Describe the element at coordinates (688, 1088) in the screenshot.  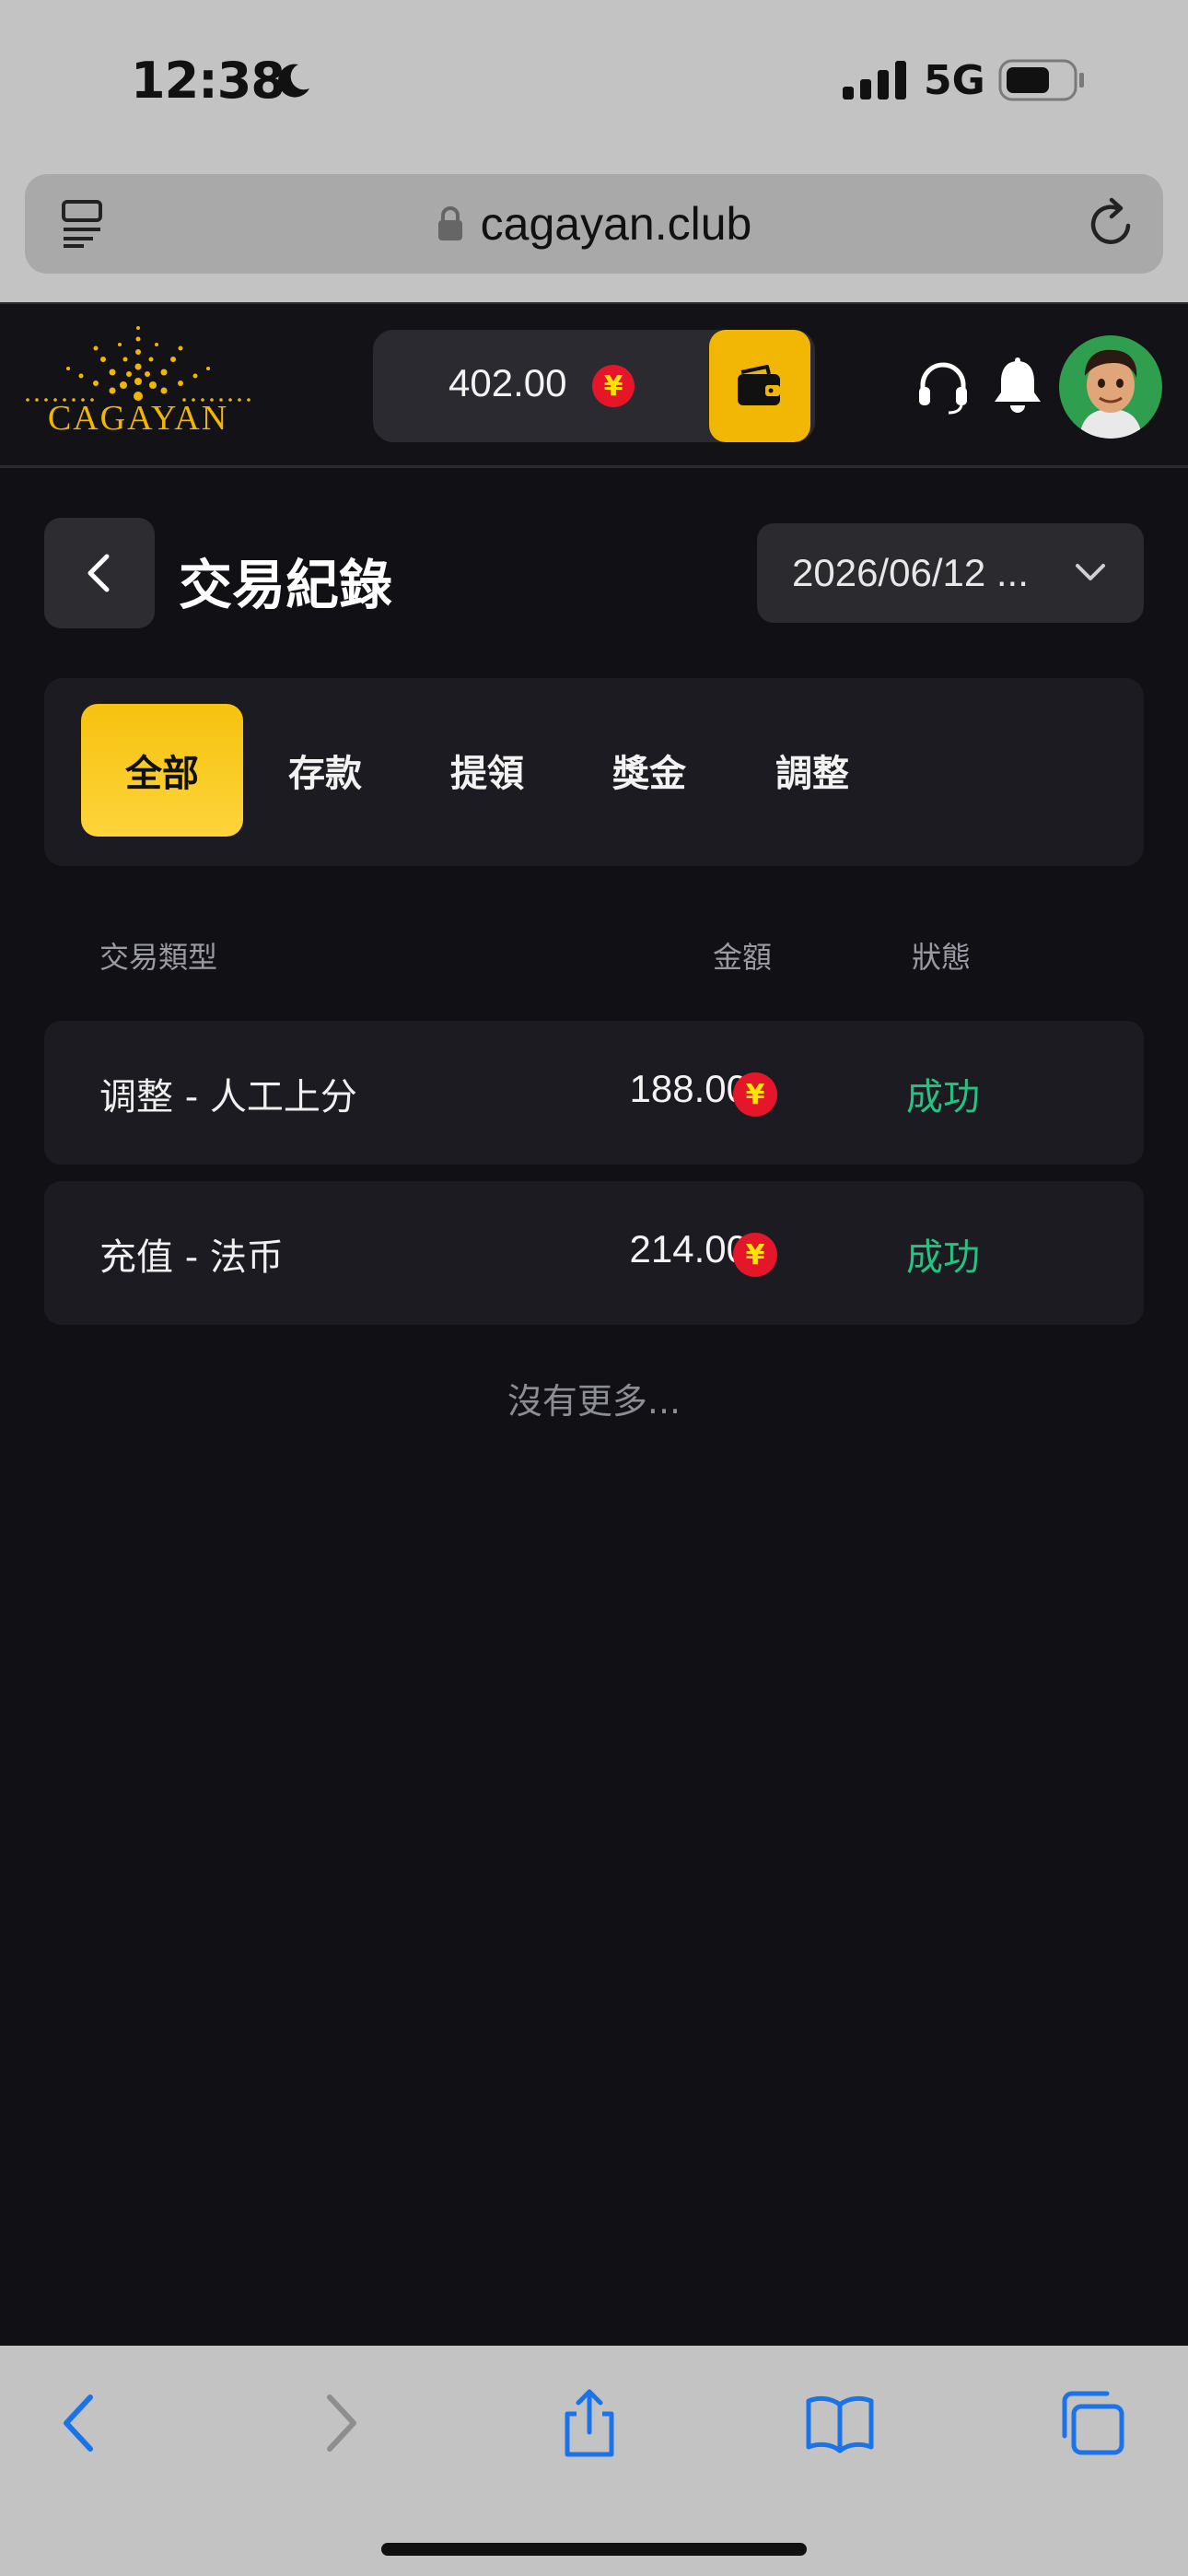
I see `transaction-amount: 188.00` at that location.